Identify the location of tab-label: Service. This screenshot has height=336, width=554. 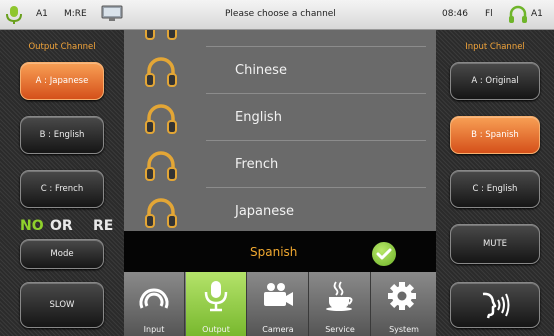
(340, 329).